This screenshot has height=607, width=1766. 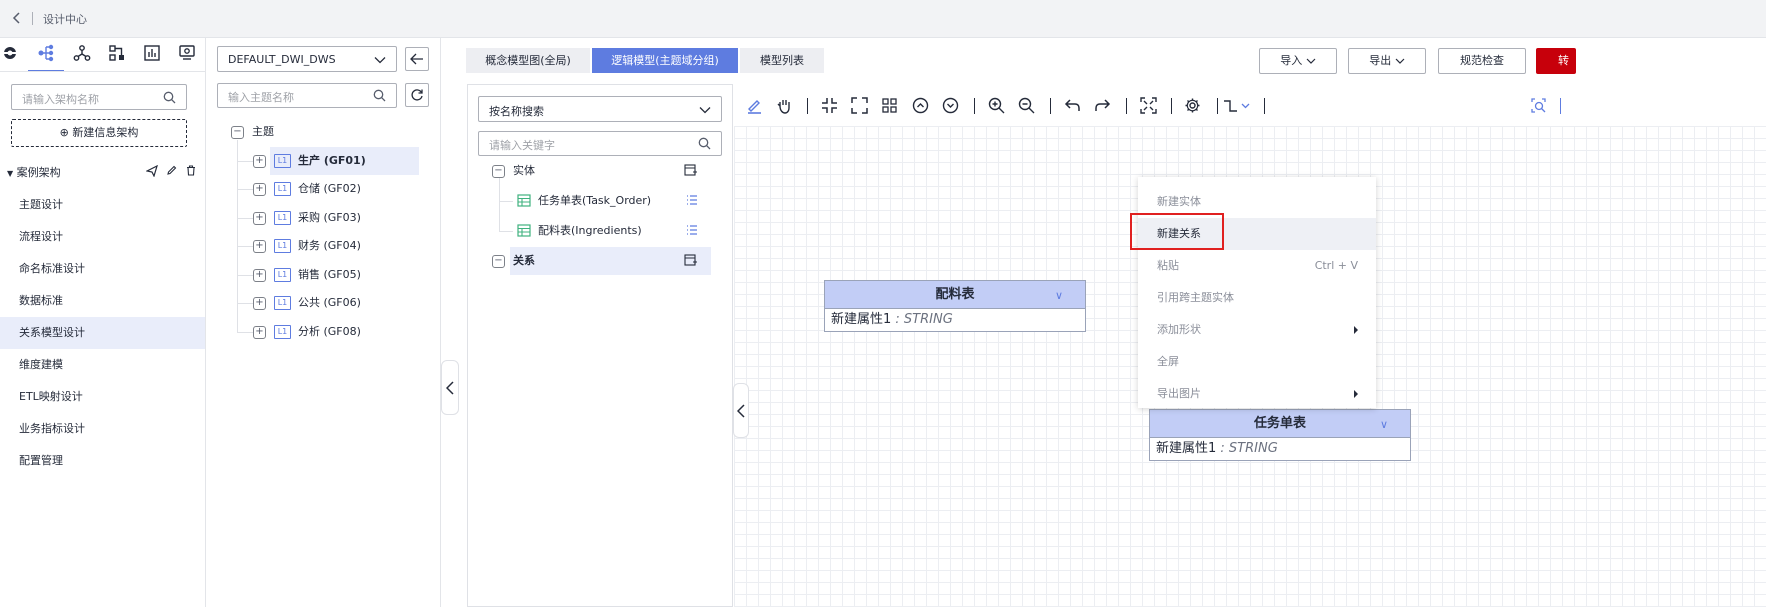 I want to click on tree-item-label: 财务 (GF04), so click(x=329, y=246).